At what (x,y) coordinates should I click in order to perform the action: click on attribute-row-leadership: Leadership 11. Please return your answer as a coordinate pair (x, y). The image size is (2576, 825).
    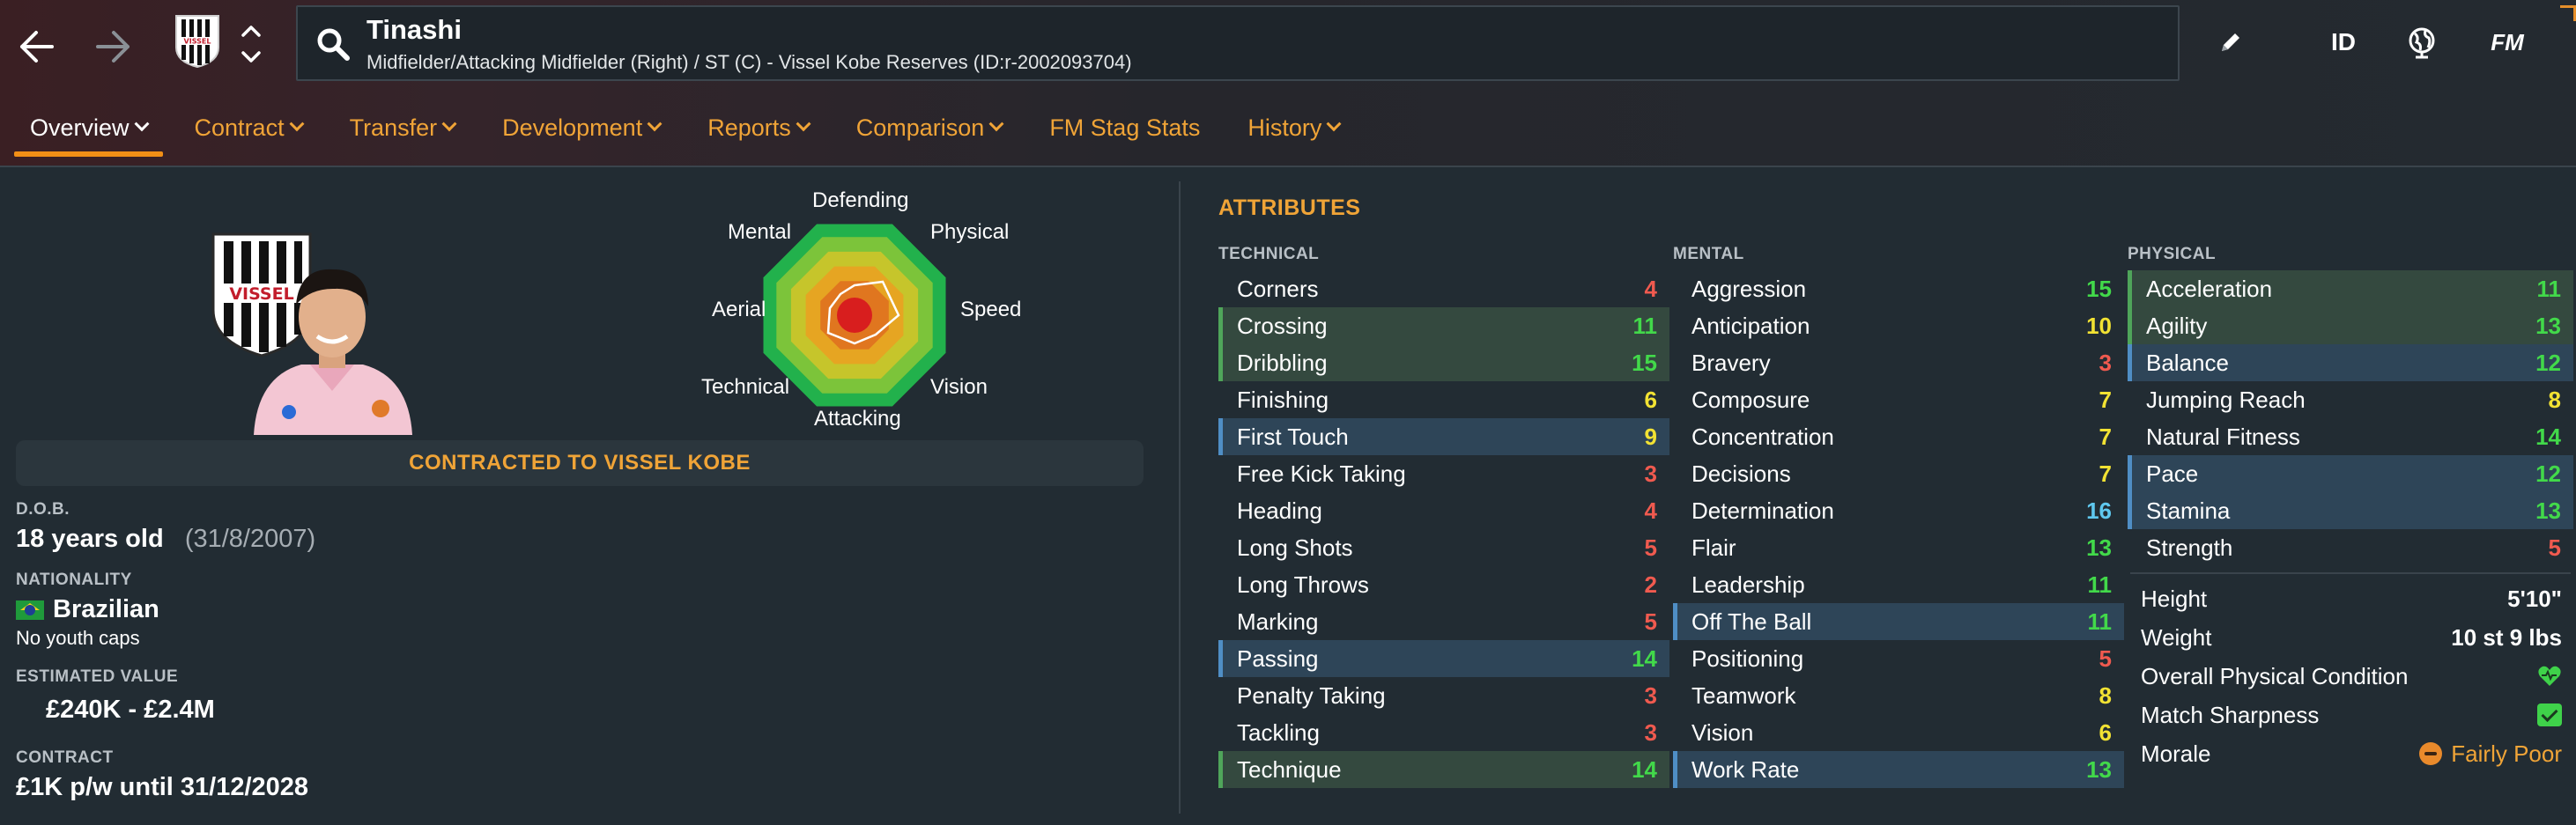
    Looking at the image, I should click on (1899, 584).